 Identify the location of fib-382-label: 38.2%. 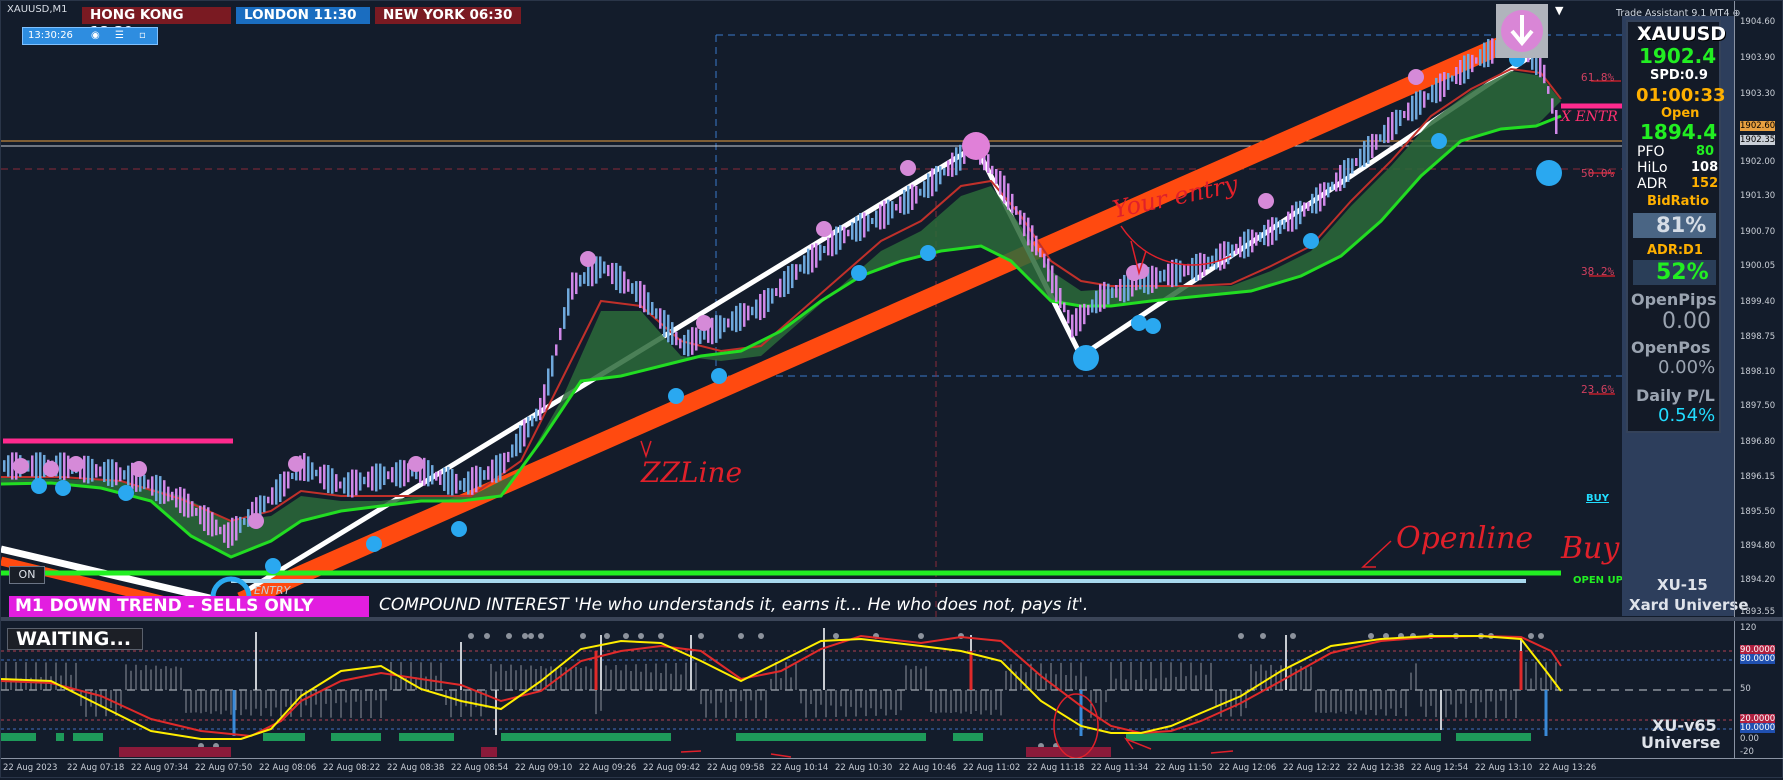
(1598, 271).